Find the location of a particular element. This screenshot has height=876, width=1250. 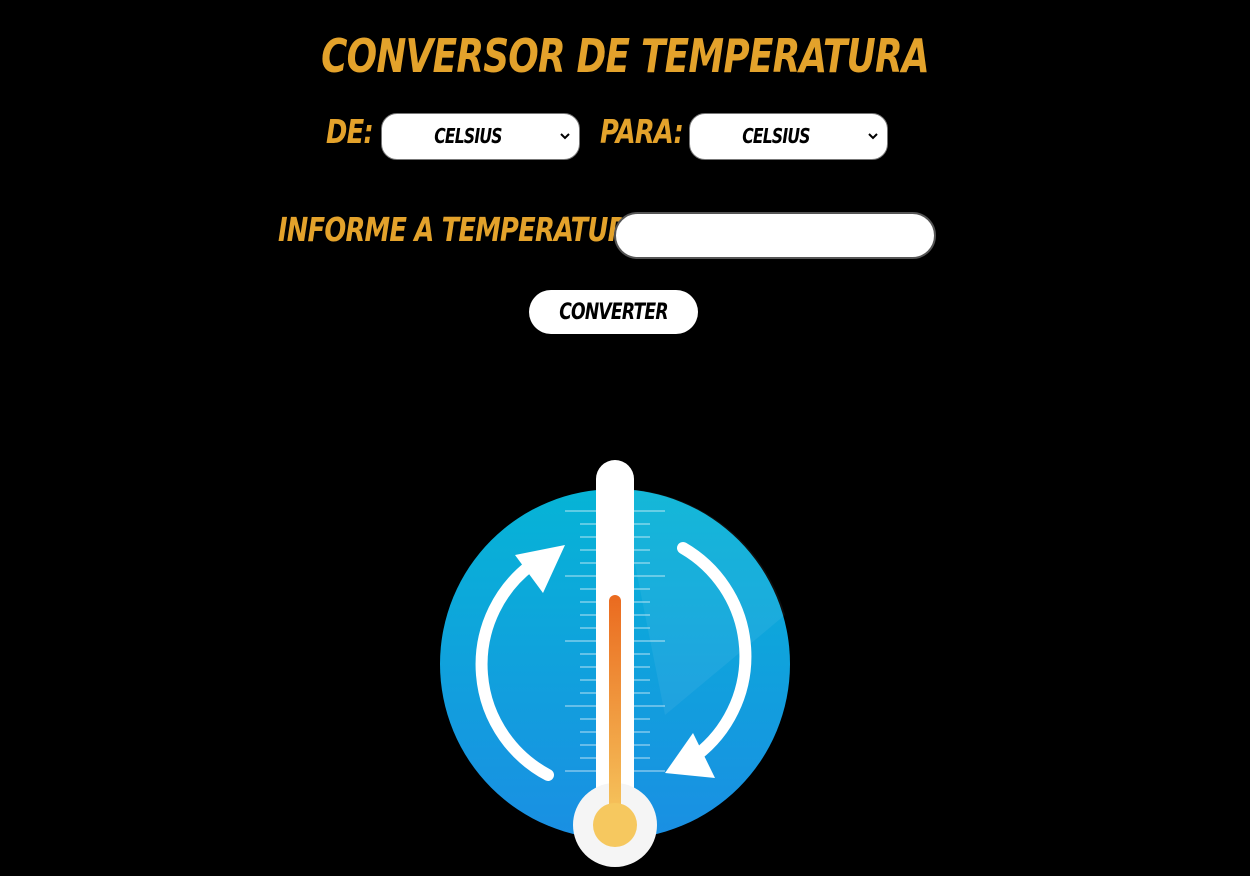

convert-button-label: CONVERTER is located at coordinates (613, 312).